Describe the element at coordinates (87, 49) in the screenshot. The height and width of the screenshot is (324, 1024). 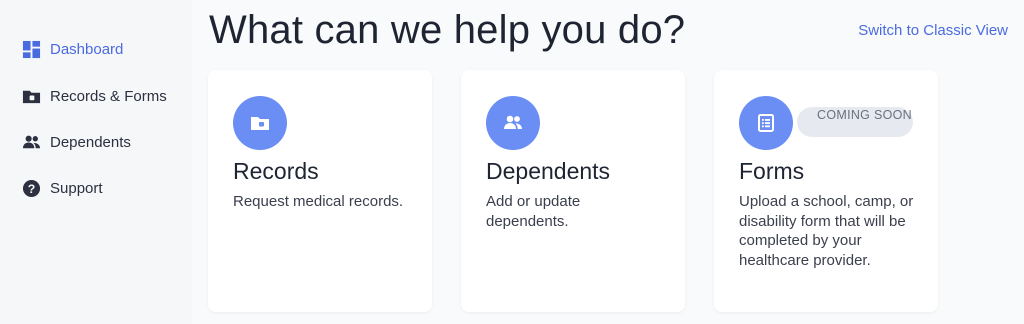
I see `sidebar-item-label: Dashboard` at that location.